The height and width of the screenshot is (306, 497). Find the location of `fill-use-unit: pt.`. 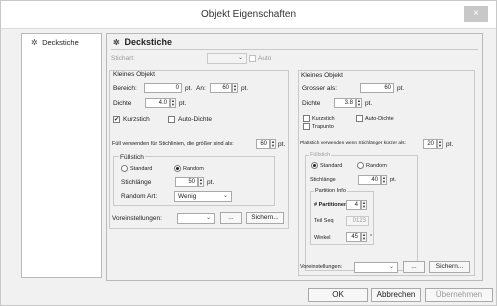

fill-use-unit: pt. is located at coordinates (282, 144).